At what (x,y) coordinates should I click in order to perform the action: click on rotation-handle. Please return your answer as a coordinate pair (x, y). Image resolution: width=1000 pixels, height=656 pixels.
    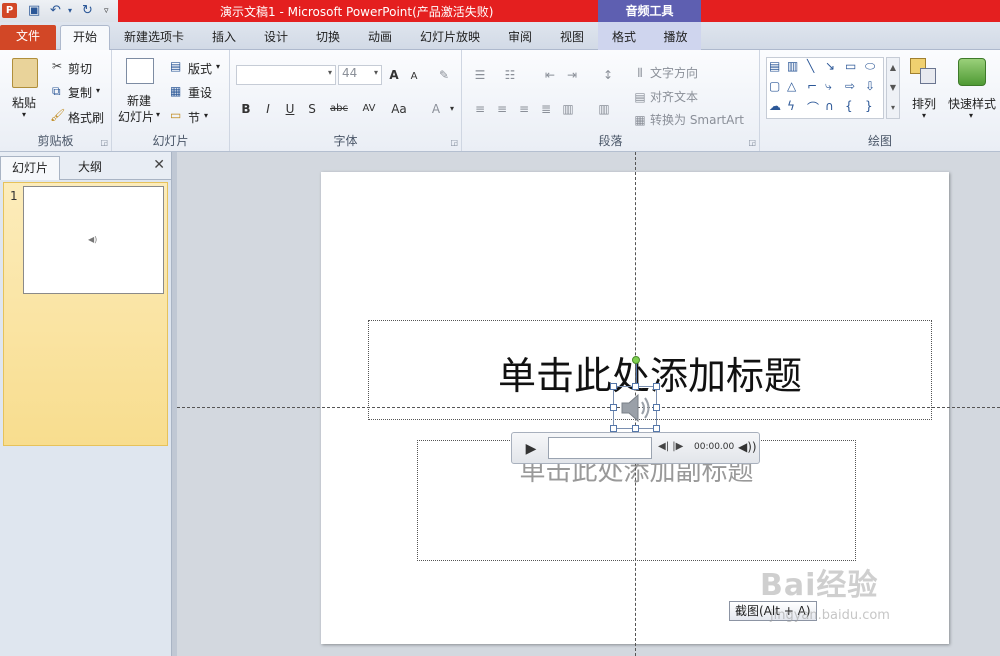
    Looking at the image, I should click on (636, 360).